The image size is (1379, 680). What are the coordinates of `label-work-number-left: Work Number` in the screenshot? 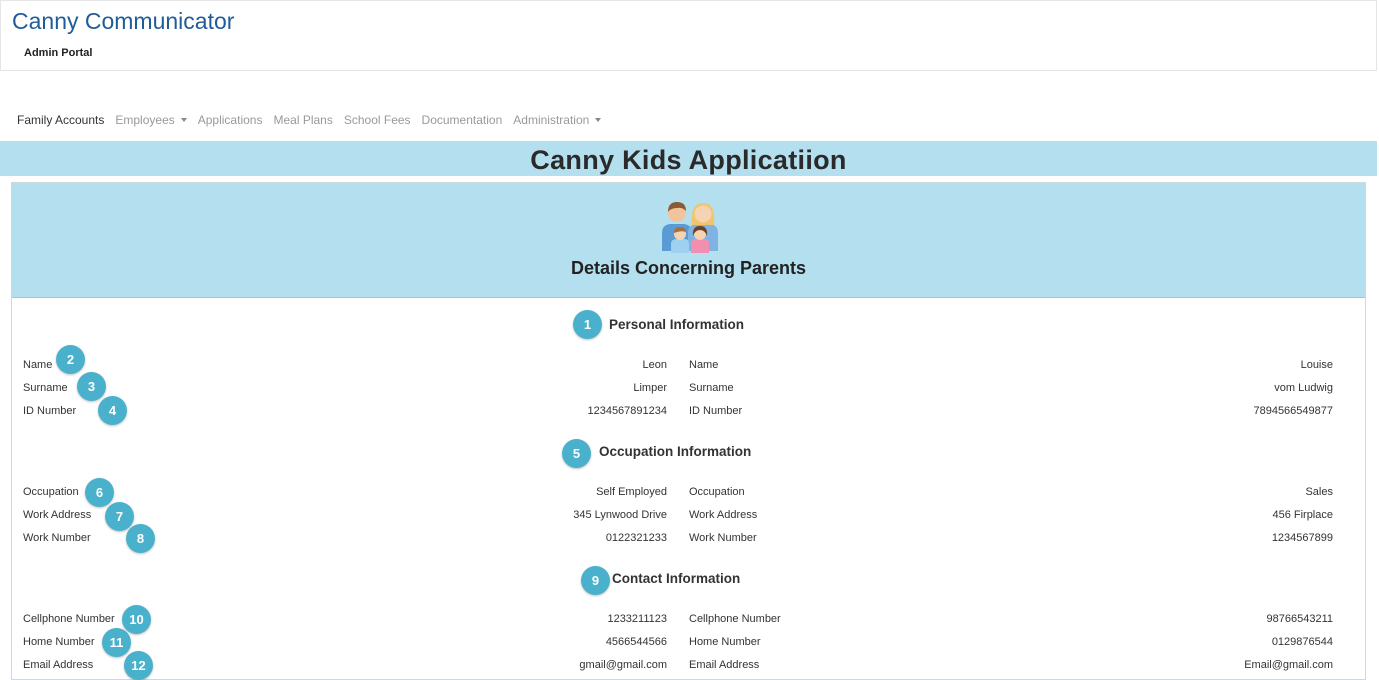 It's located at (57, 538).